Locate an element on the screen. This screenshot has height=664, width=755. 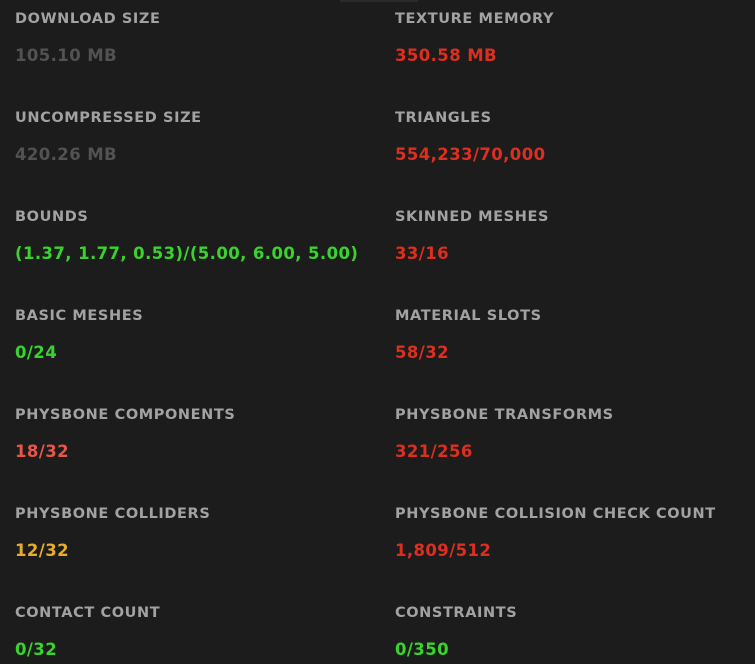
stat-skinned-meshes: SKINNED MESHES 33/16 is located at coordinates (566, 247).